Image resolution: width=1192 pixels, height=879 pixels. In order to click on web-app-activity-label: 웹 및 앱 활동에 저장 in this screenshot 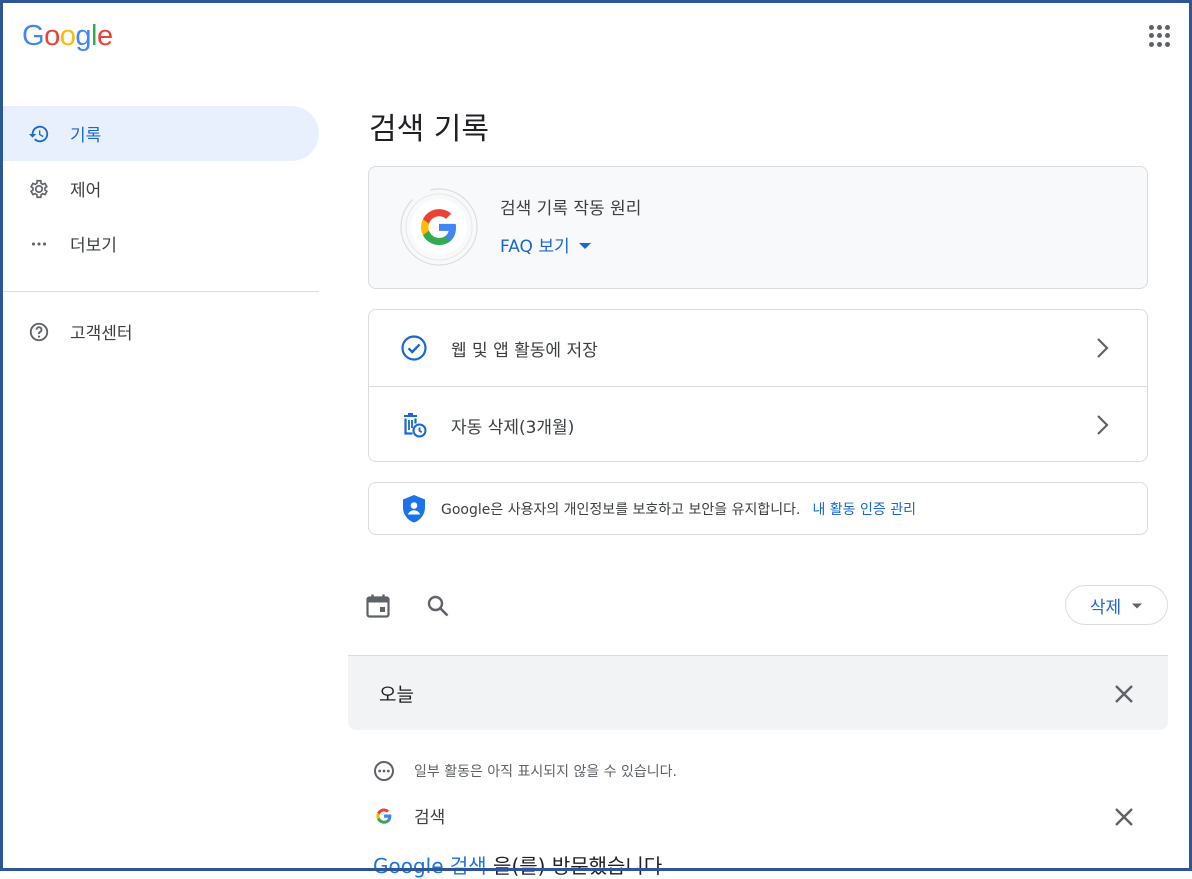, I will do `click(524, 350)`.